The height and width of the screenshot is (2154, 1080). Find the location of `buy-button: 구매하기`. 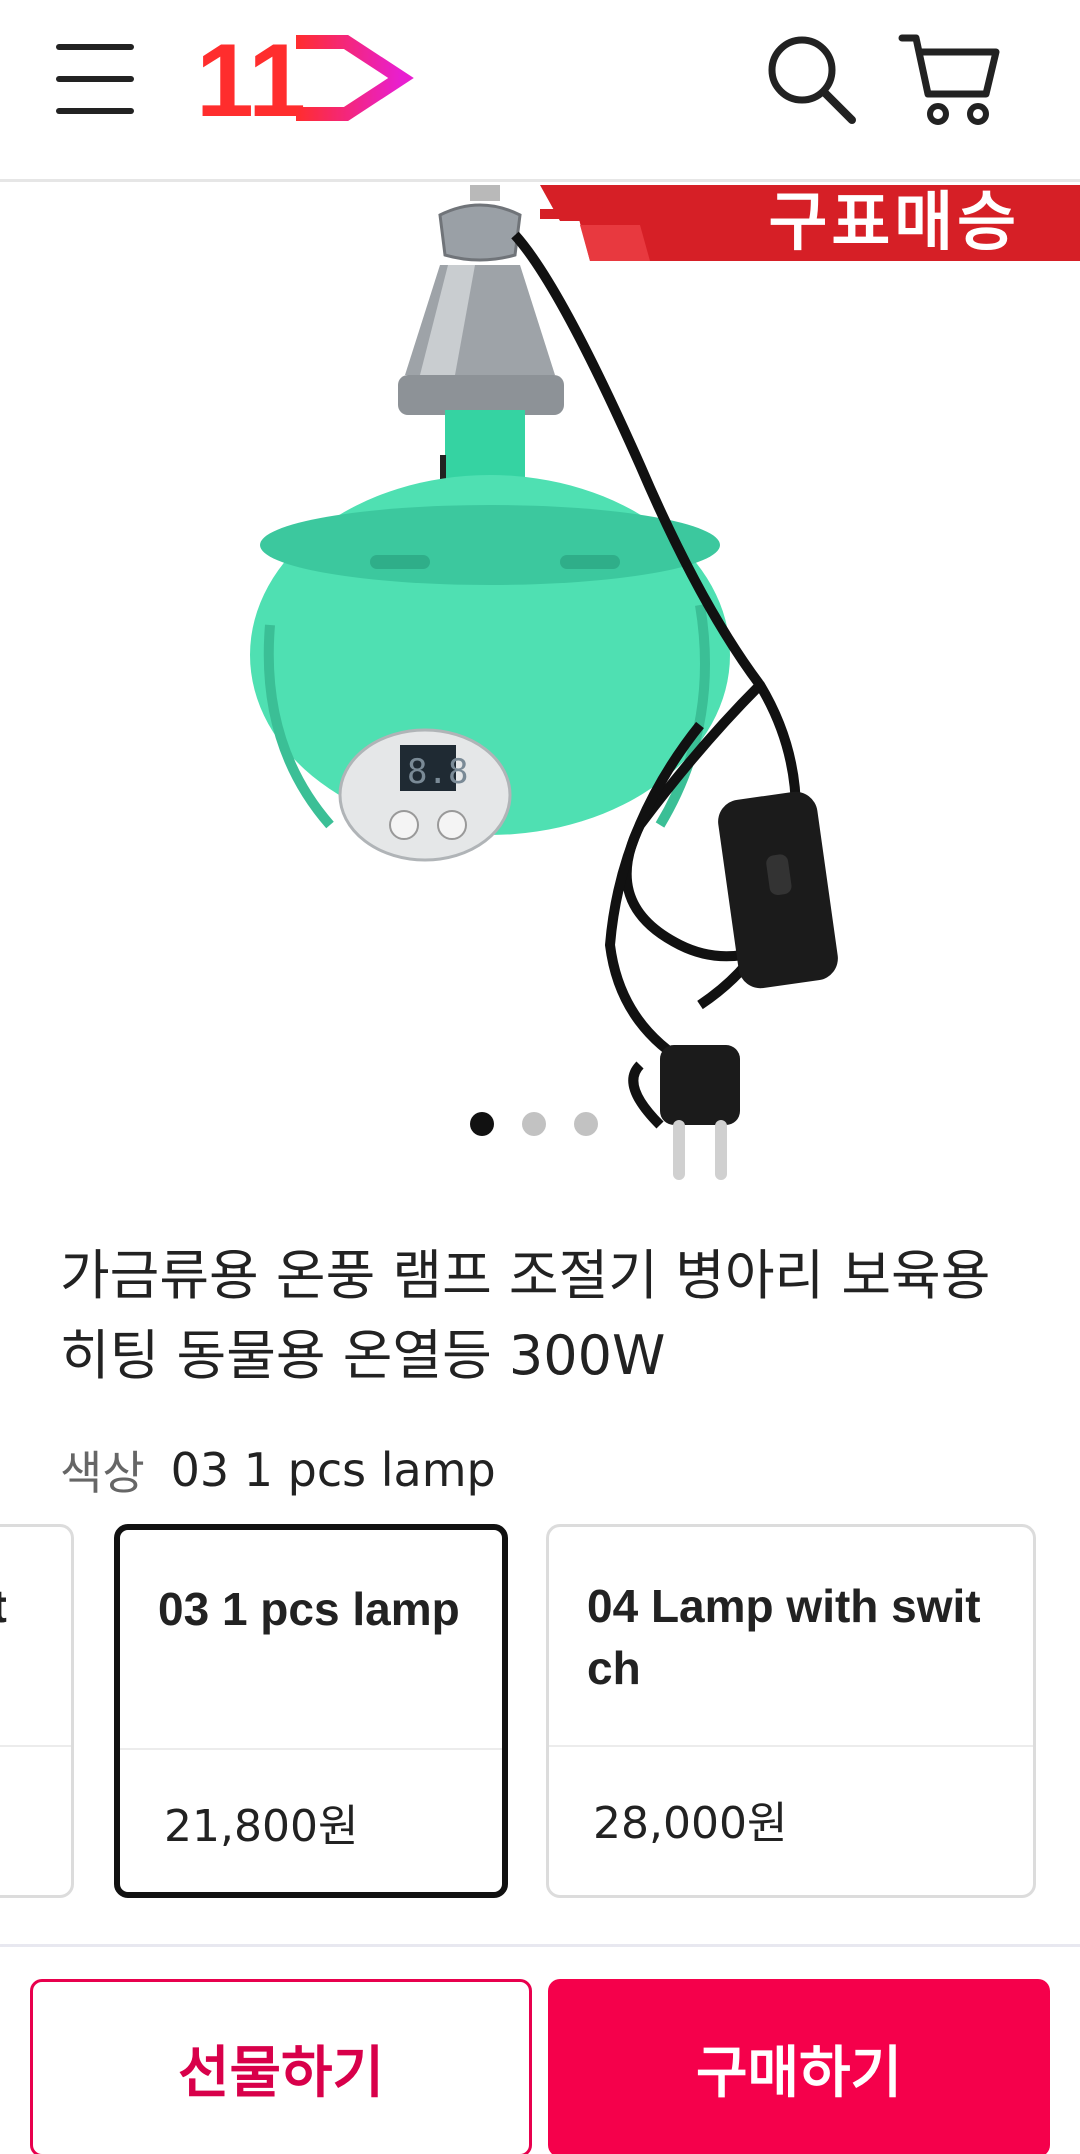

buy-button: 구매하기 is located at coordinates (799, 2066).